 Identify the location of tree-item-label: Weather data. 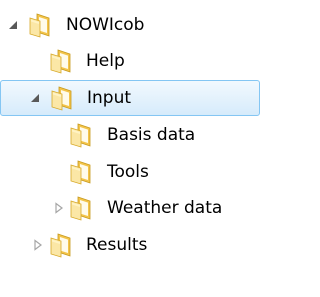
(165, 208).